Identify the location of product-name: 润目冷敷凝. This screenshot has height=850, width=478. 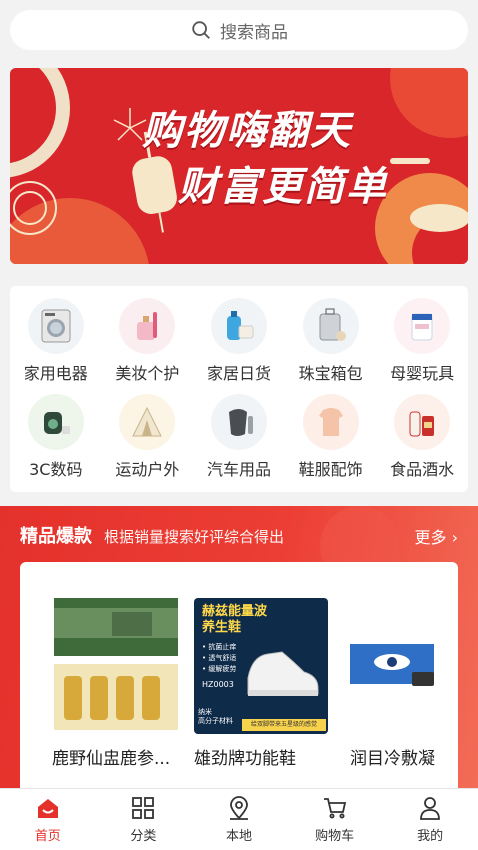
(392, 759).